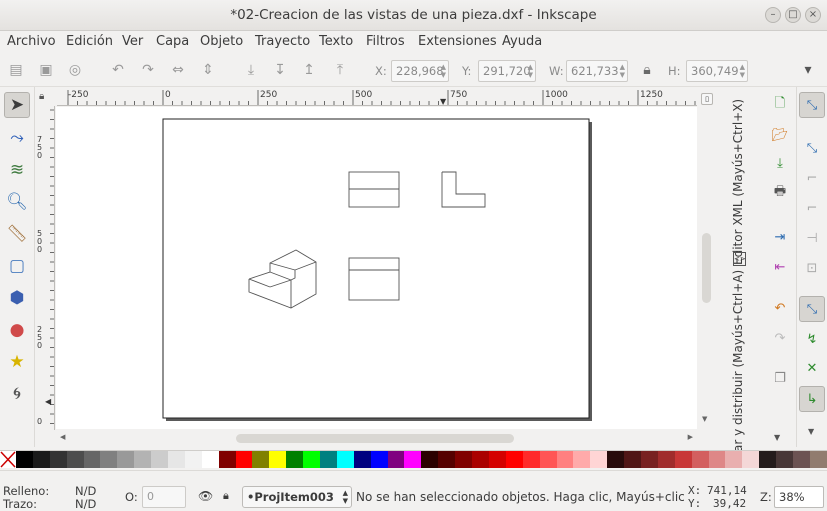  I want to click on hscroll-thumb, so click(375, 438).